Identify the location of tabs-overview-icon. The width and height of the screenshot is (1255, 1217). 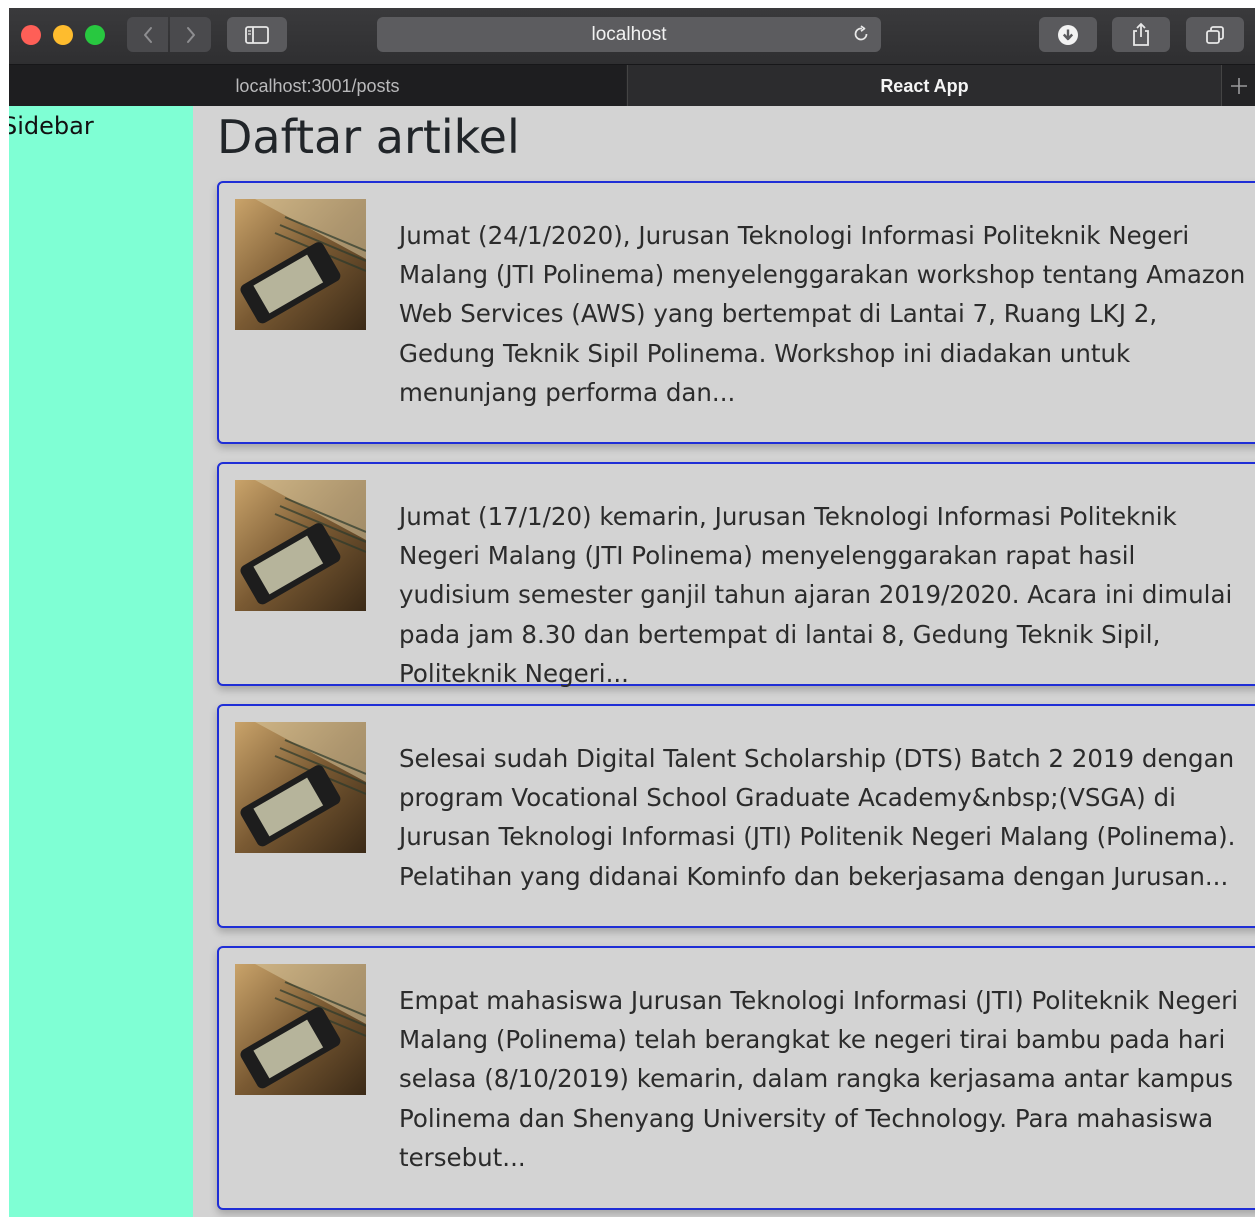
(1215, 34).